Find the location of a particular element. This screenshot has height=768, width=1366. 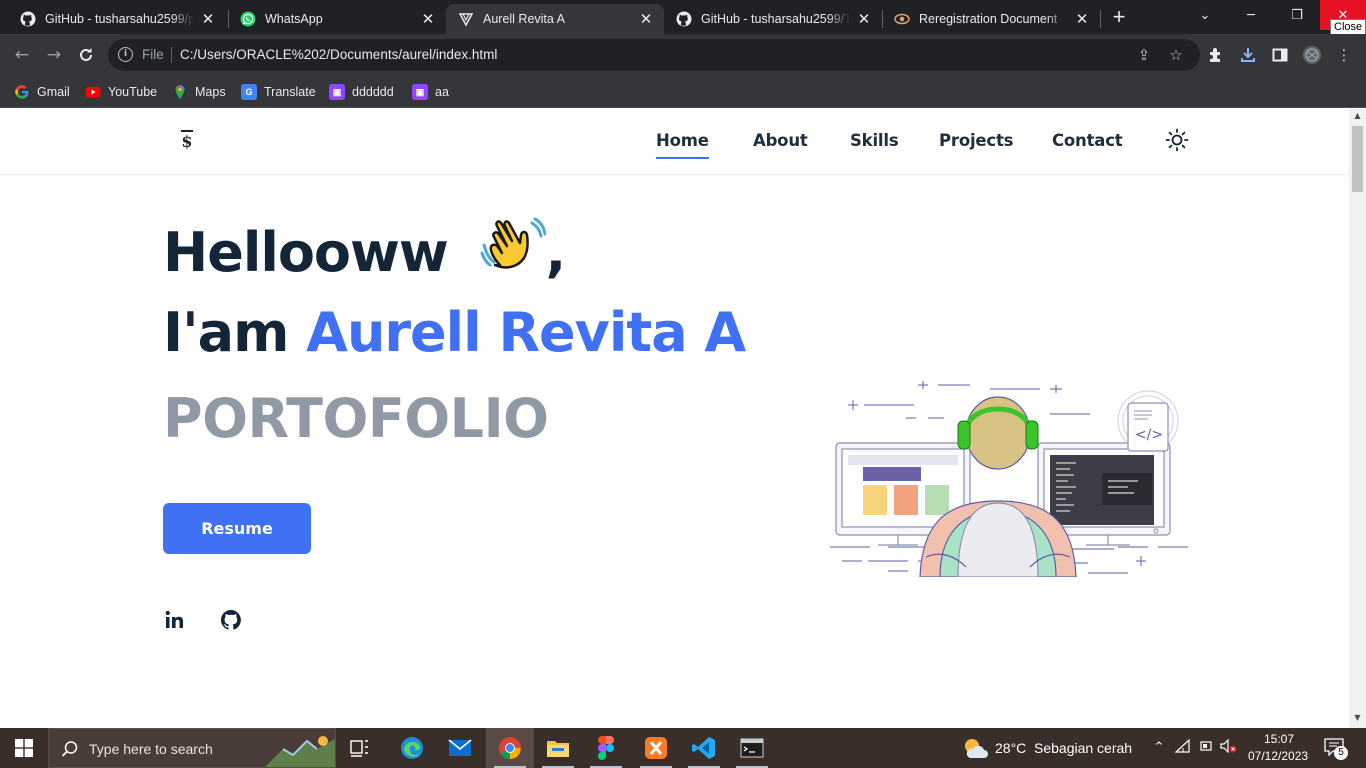

mail-icon is located at coordinates (460, 748).